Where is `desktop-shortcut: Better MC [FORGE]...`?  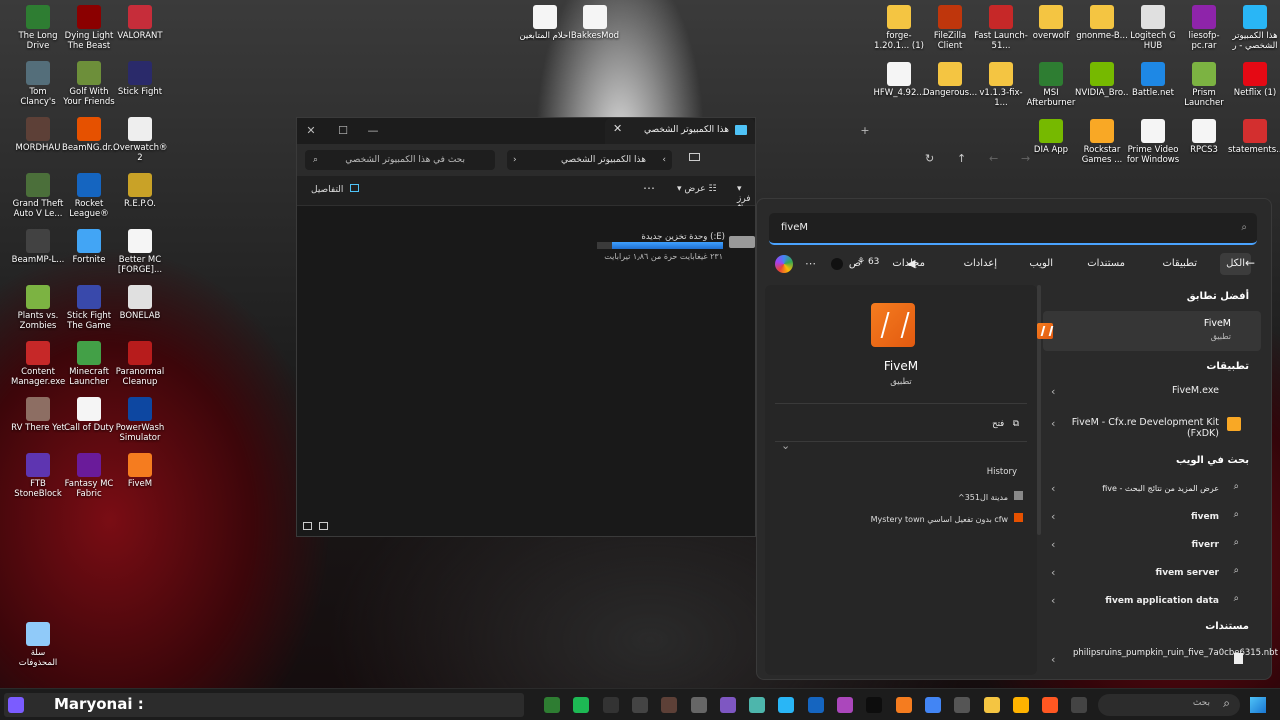 desktop-shortcut: Better MC [FORGE]... is located at coordinates (140, 252).